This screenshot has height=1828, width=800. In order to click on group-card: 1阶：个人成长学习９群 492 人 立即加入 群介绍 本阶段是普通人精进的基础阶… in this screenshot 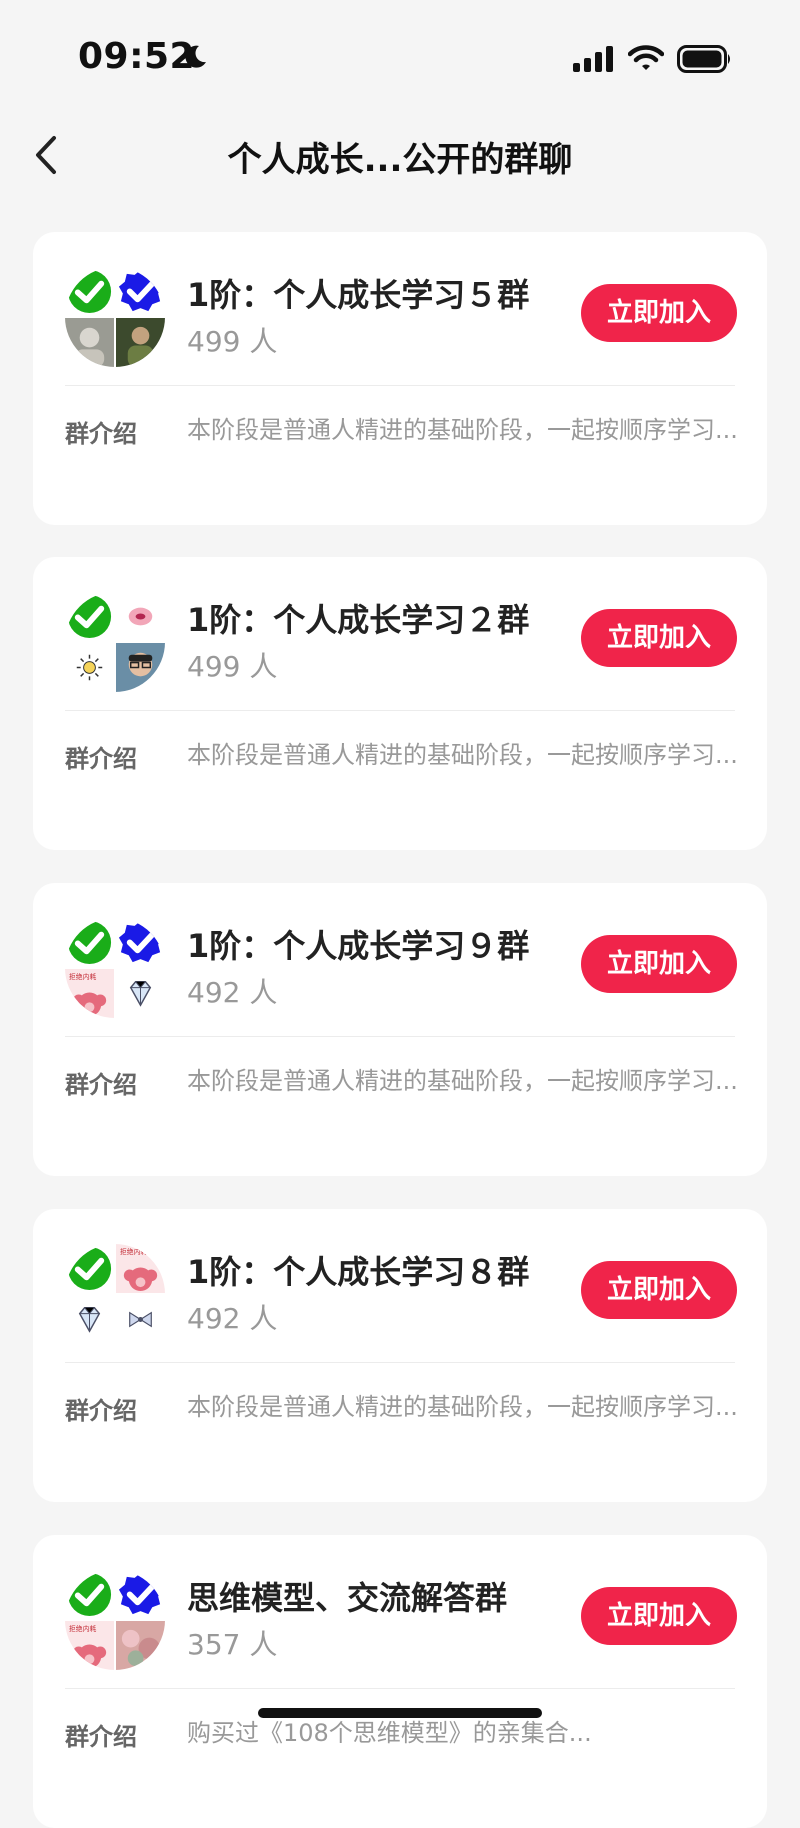, I will do `click(400, 1029)`.